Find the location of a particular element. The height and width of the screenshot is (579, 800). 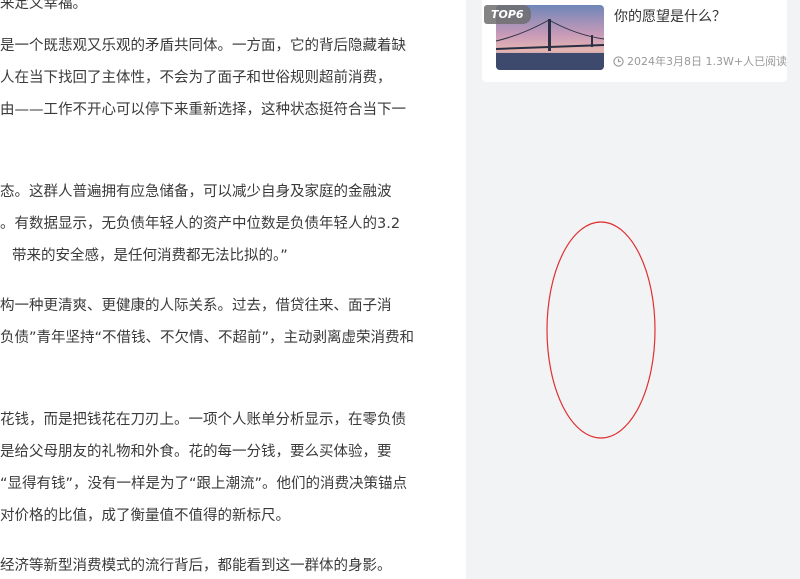

article-line: 负债”青年坚持“不借钱、不欠情、不超前”，主动剥离虚荣消费和 is located at coordinates (207, 338).